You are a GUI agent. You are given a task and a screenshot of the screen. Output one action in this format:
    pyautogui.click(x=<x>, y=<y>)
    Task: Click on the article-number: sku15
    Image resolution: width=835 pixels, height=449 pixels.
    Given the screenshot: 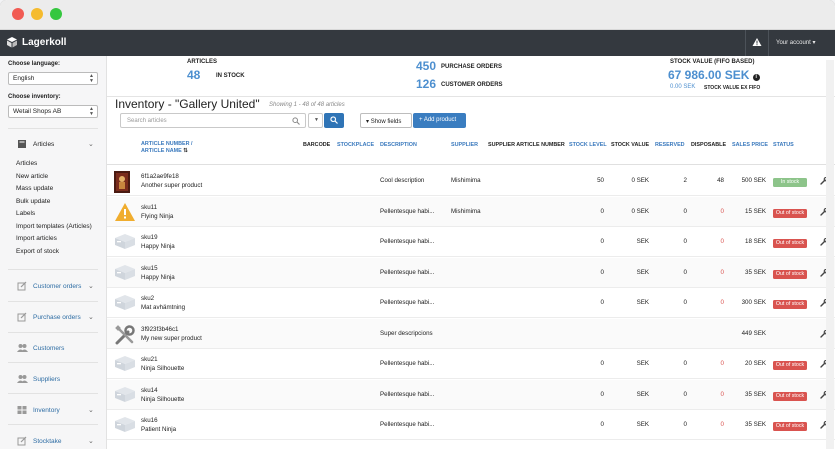 What is the action you would take?
    pyautogui.click(x=149, y=268)
    